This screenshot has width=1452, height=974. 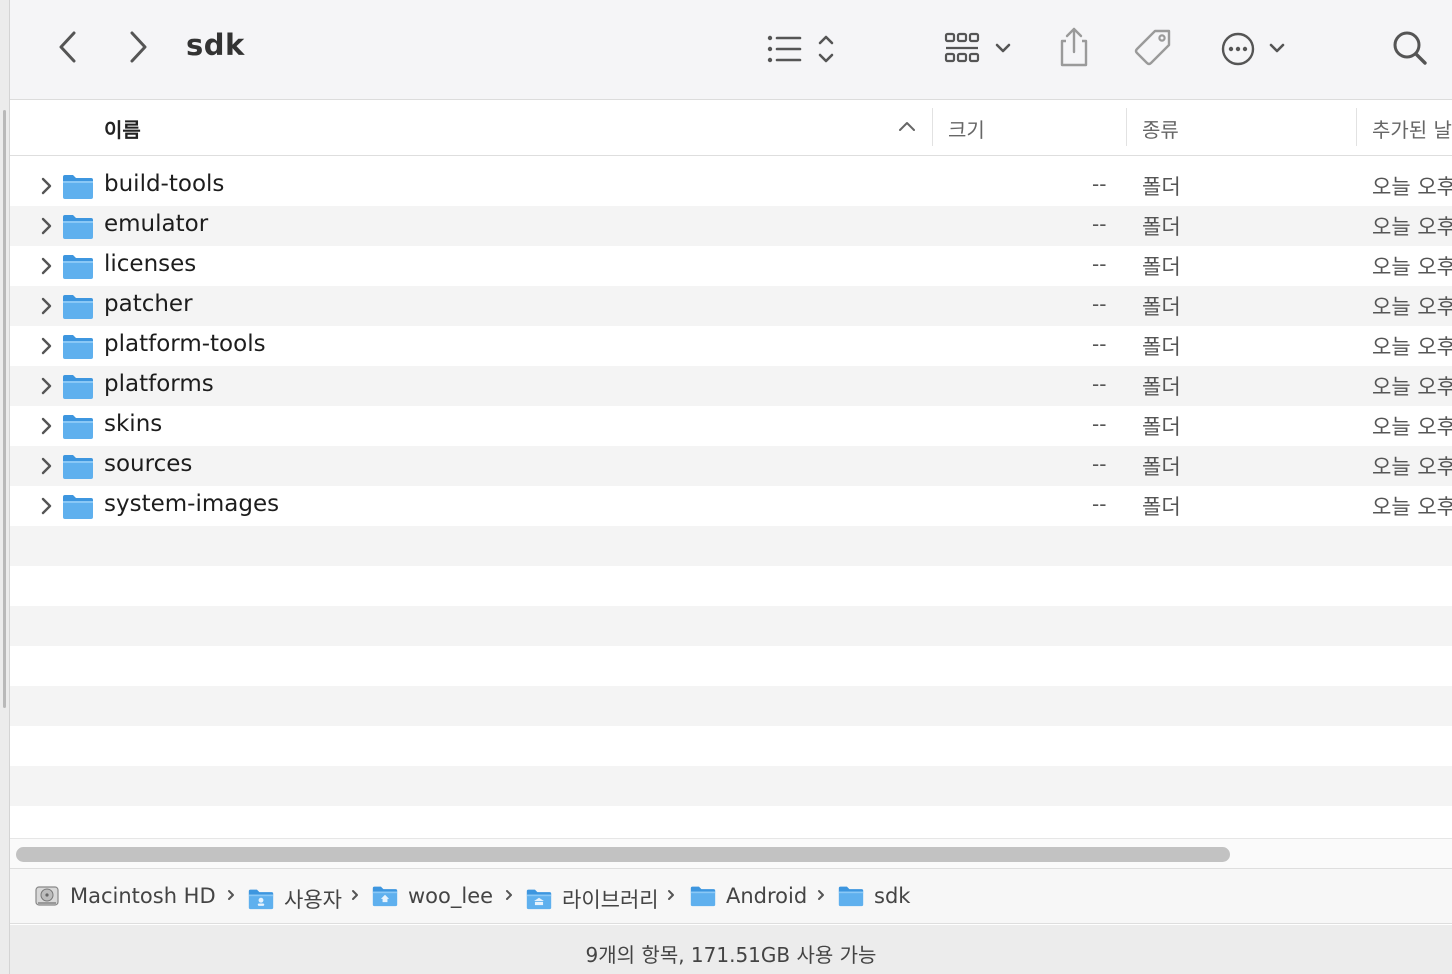 I want to click on scrollbar-thumb, so click(x=623, y=854).